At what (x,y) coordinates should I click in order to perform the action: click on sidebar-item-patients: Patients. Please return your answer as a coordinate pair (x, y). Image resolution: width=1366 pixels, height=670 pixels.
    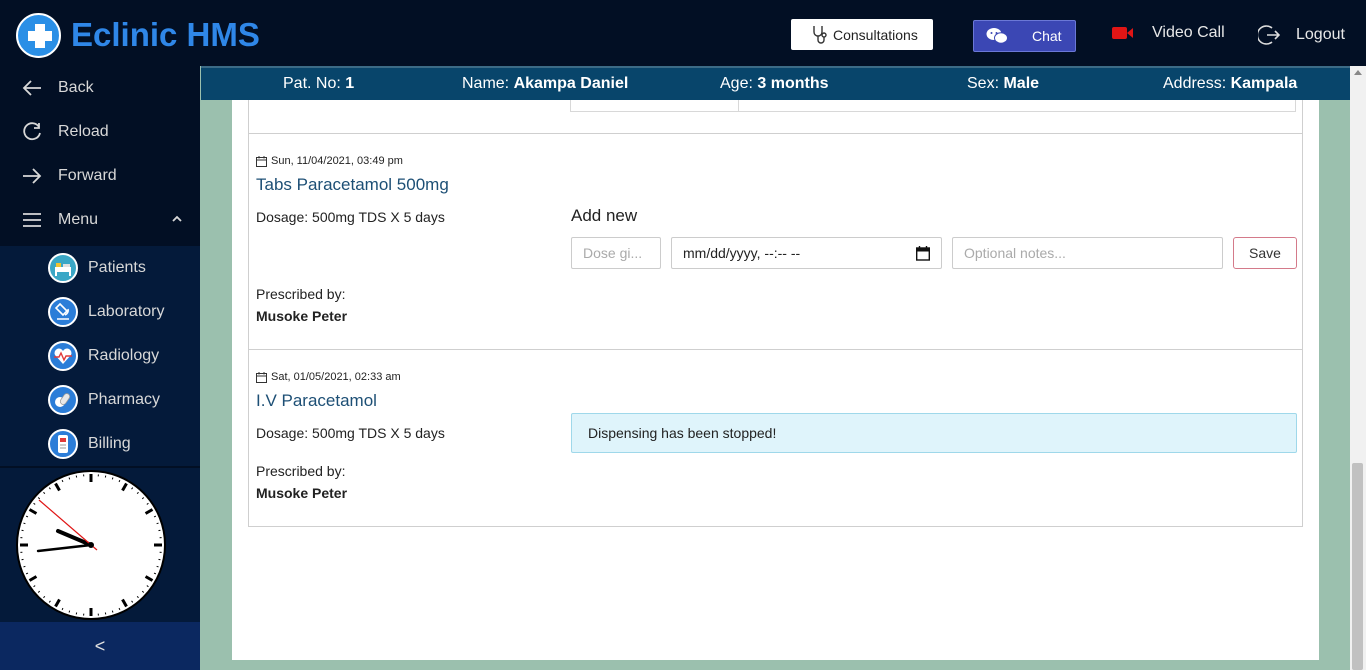
    Looking at the image, I should click on (100, 268).